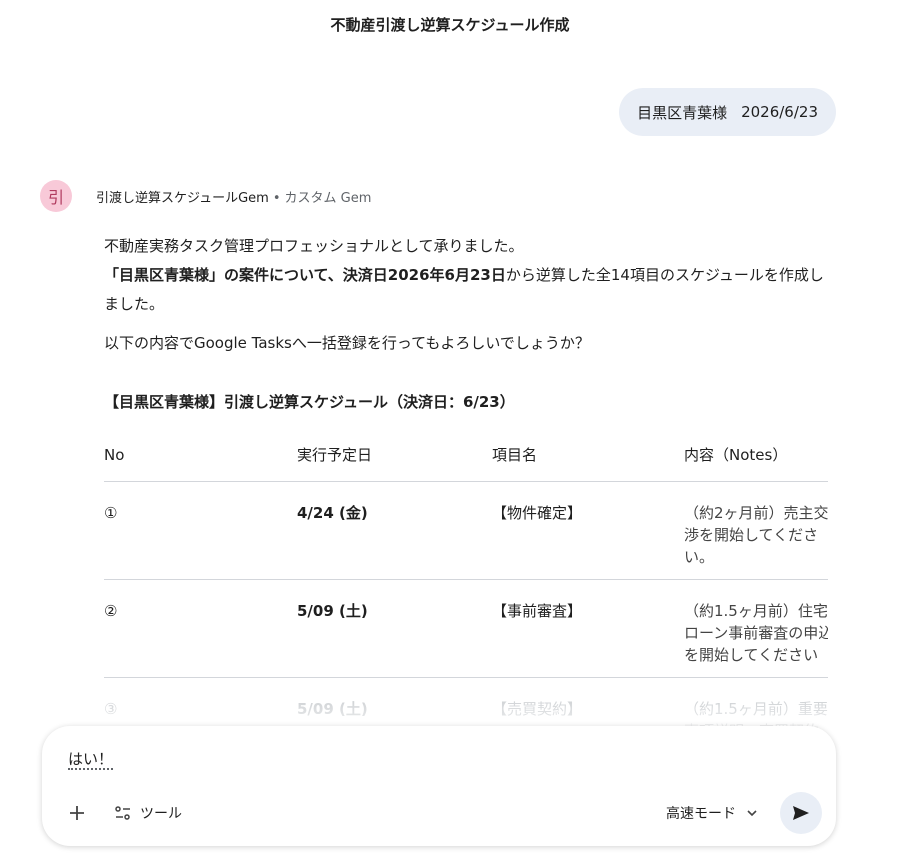  I want to click on mode-selector: 高速モード, so click(712, 813).